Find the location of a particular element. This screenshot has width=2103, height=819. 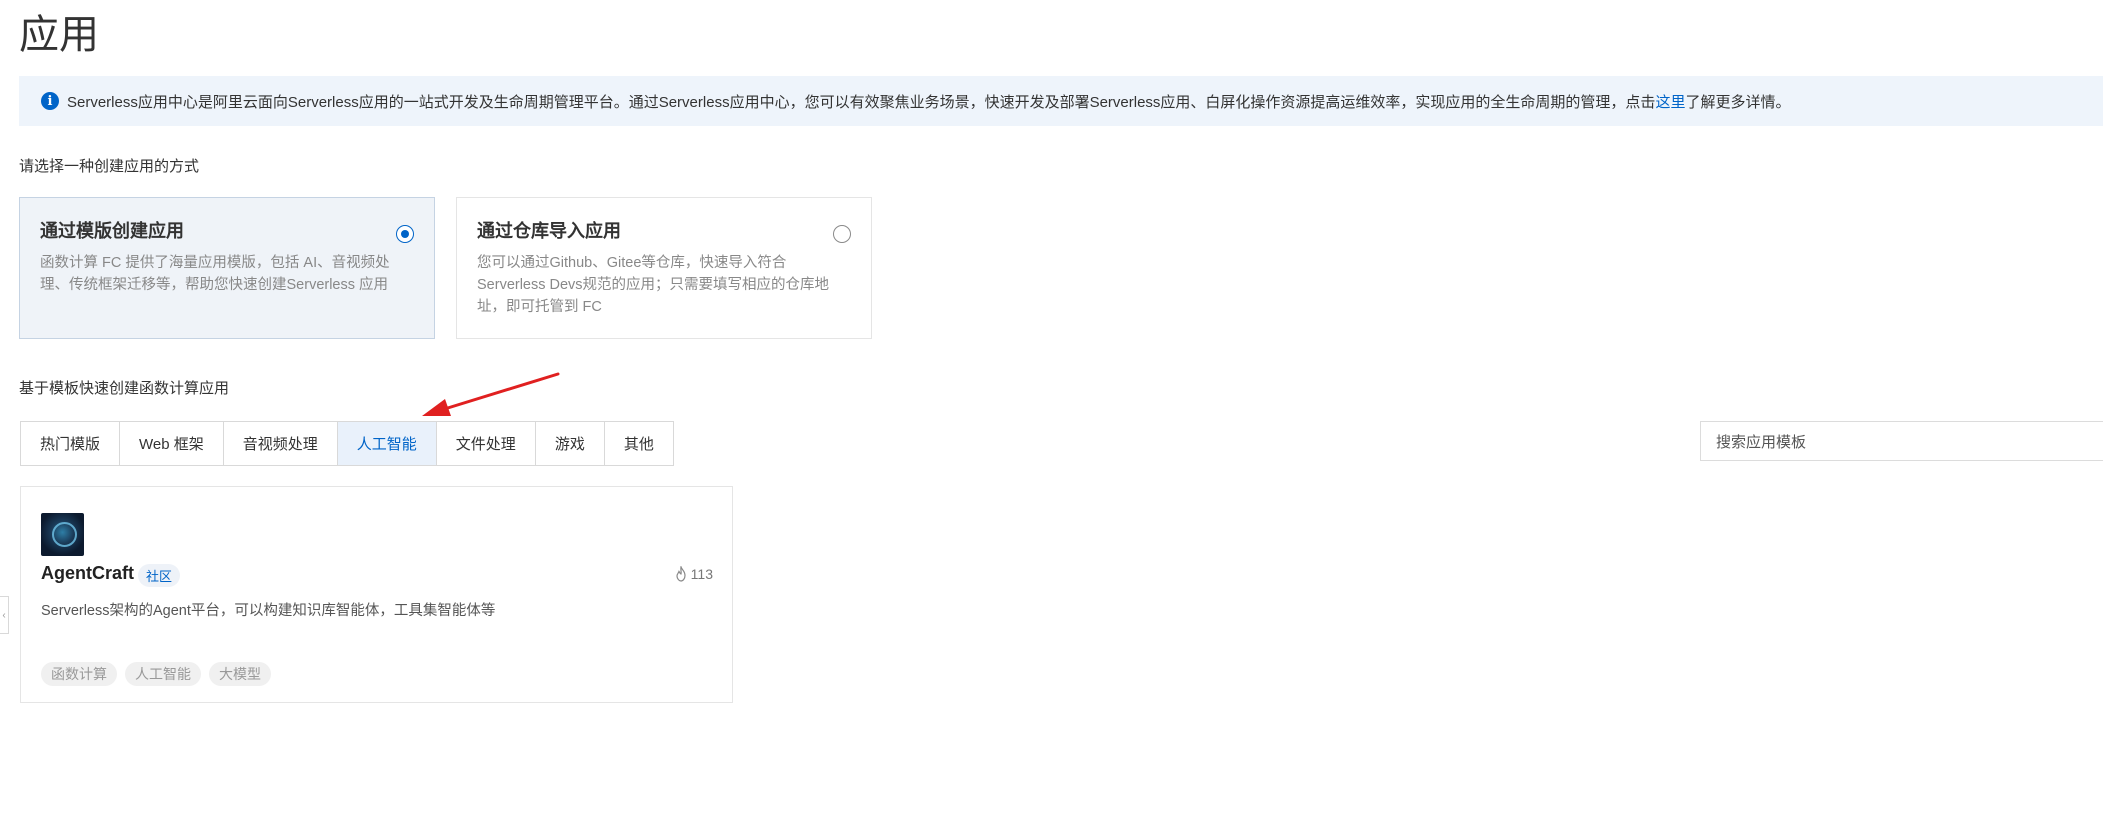

tab-audio-video: 音视频处理 is located at coordinates (280, 443).